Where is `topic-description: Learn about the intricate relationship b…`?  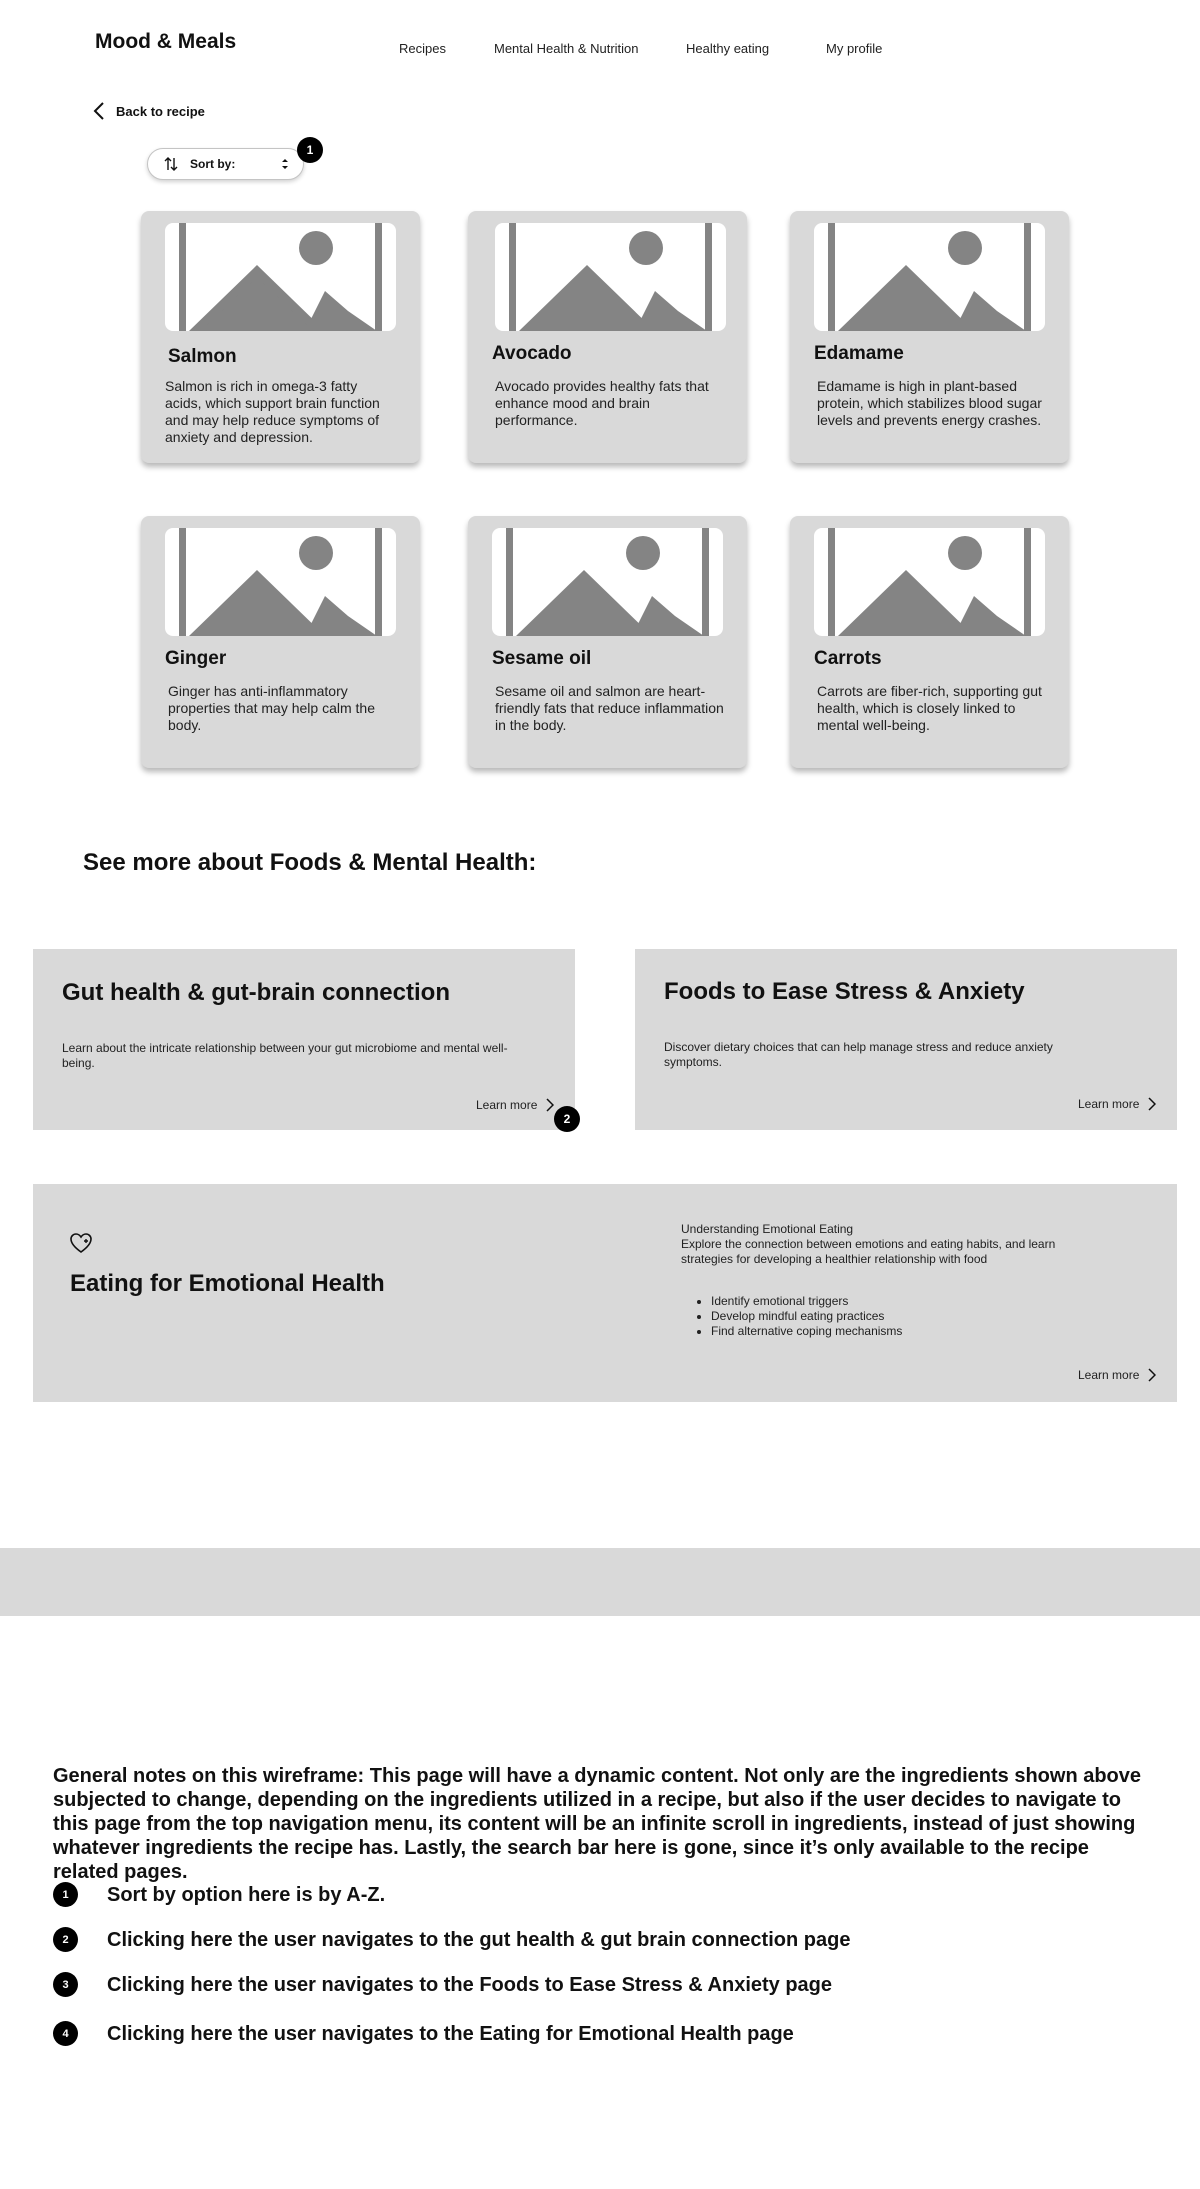 topic-description: Learn about the intricate relationship b… is located at coordinates (285, 1055).